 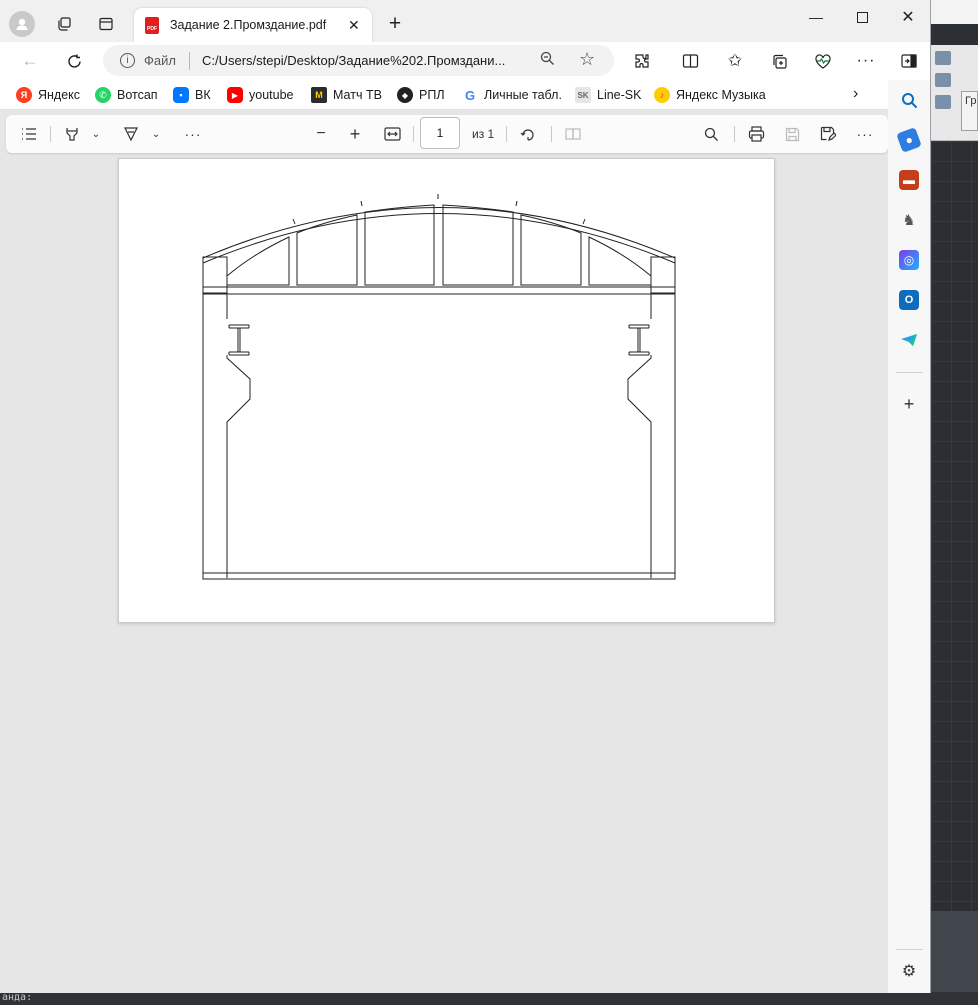 I want to click on zoom-in-icon: +, so click(x=355, y=134).